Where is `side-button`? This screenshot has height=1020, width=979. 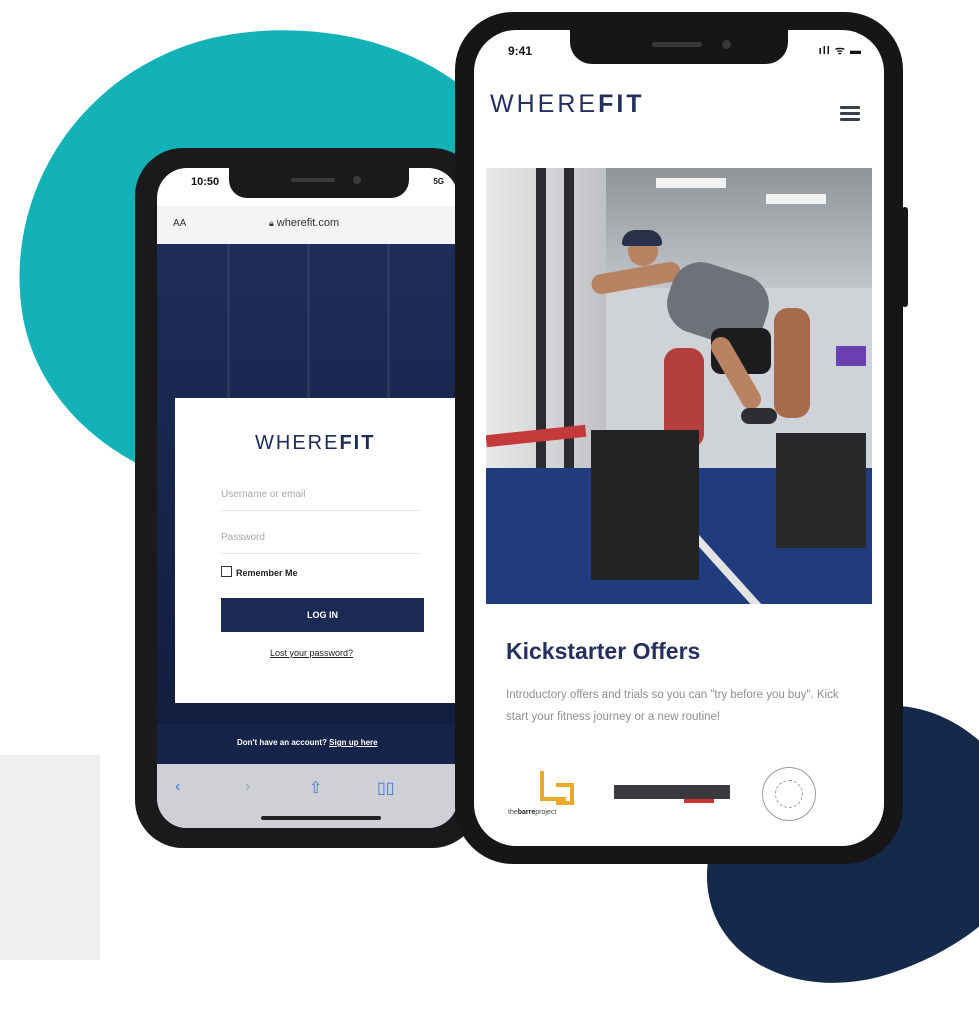
side-button is located at coordinates (905, 257).